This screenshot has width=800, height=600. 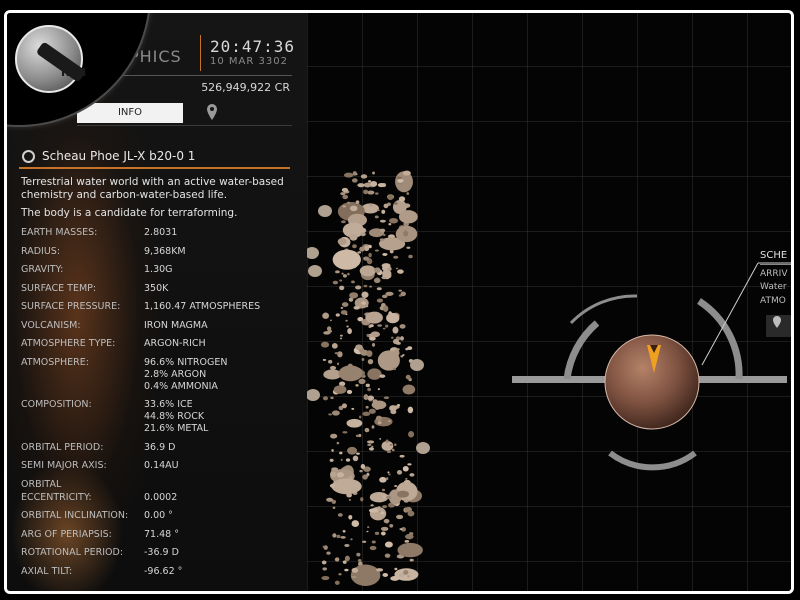 What do you see at coordinates (202, 307) in the screenshot?
I see `stat-value: 1,160.47 ATMOSPHERES` at bounding box center [202, 307].